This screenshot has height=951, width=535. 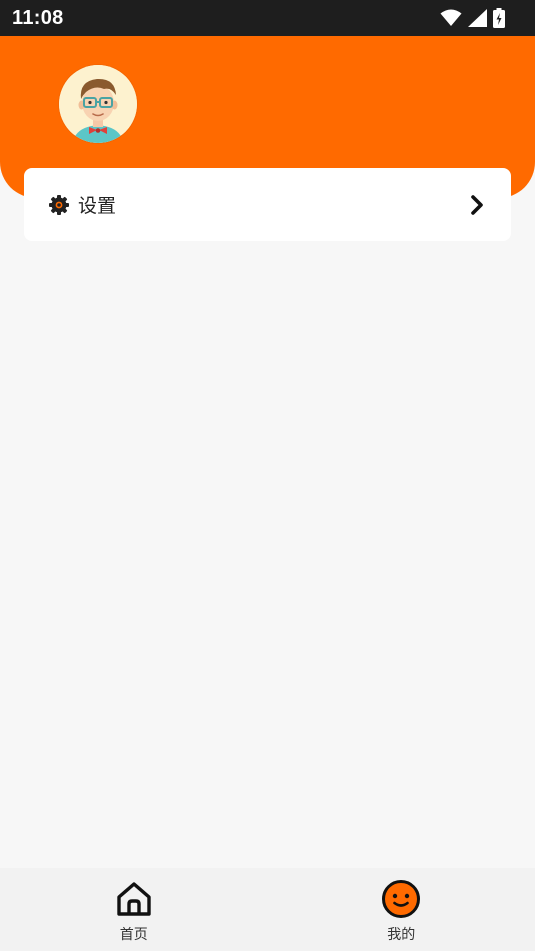 I want to click on status-time: 11:08, so click(x=38, y=17).